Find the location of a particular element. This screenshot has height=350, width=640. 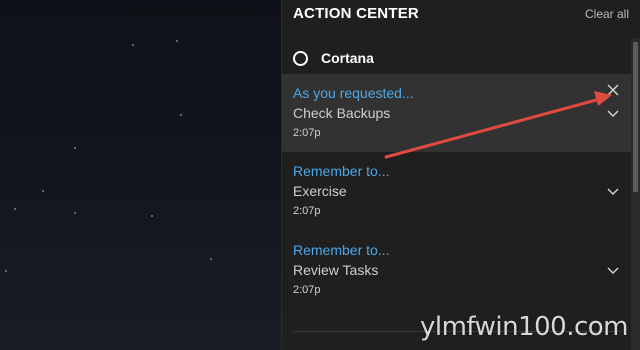

annotation-arrow is located at coordinates (498, 125).